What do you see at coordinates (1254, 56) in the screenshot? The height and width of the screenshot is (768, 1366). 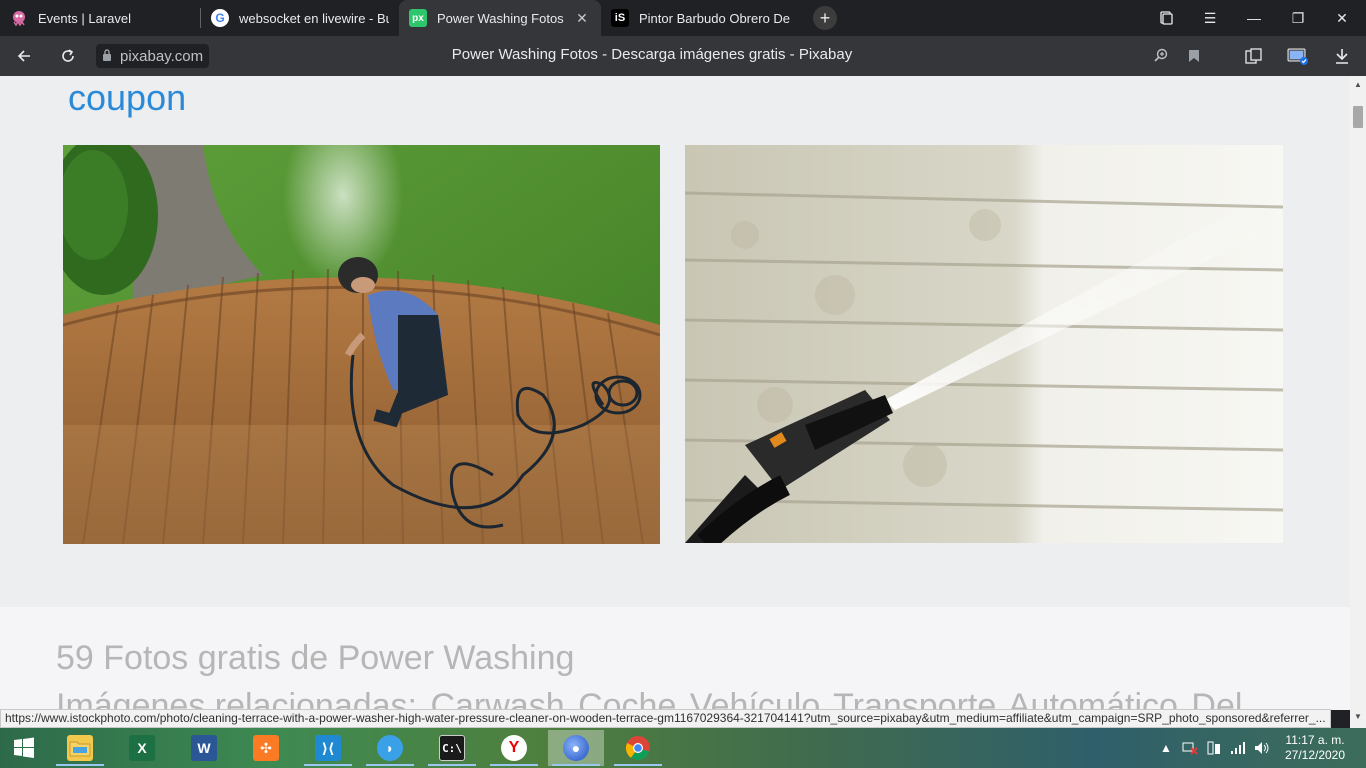 I see `collections-icon` at bounding box center [1254, 56].